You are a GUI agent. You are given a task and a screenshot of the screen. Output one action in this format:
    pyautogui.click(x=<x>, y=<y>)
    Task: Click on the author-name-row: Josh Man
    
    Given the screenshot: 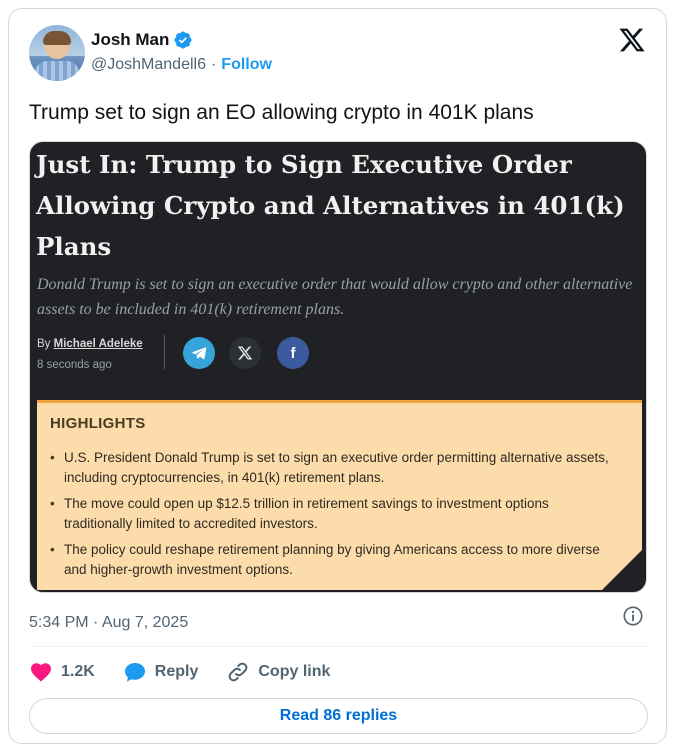 What is the action you would take?
    pyautogui.click(x=142, y=40)
    